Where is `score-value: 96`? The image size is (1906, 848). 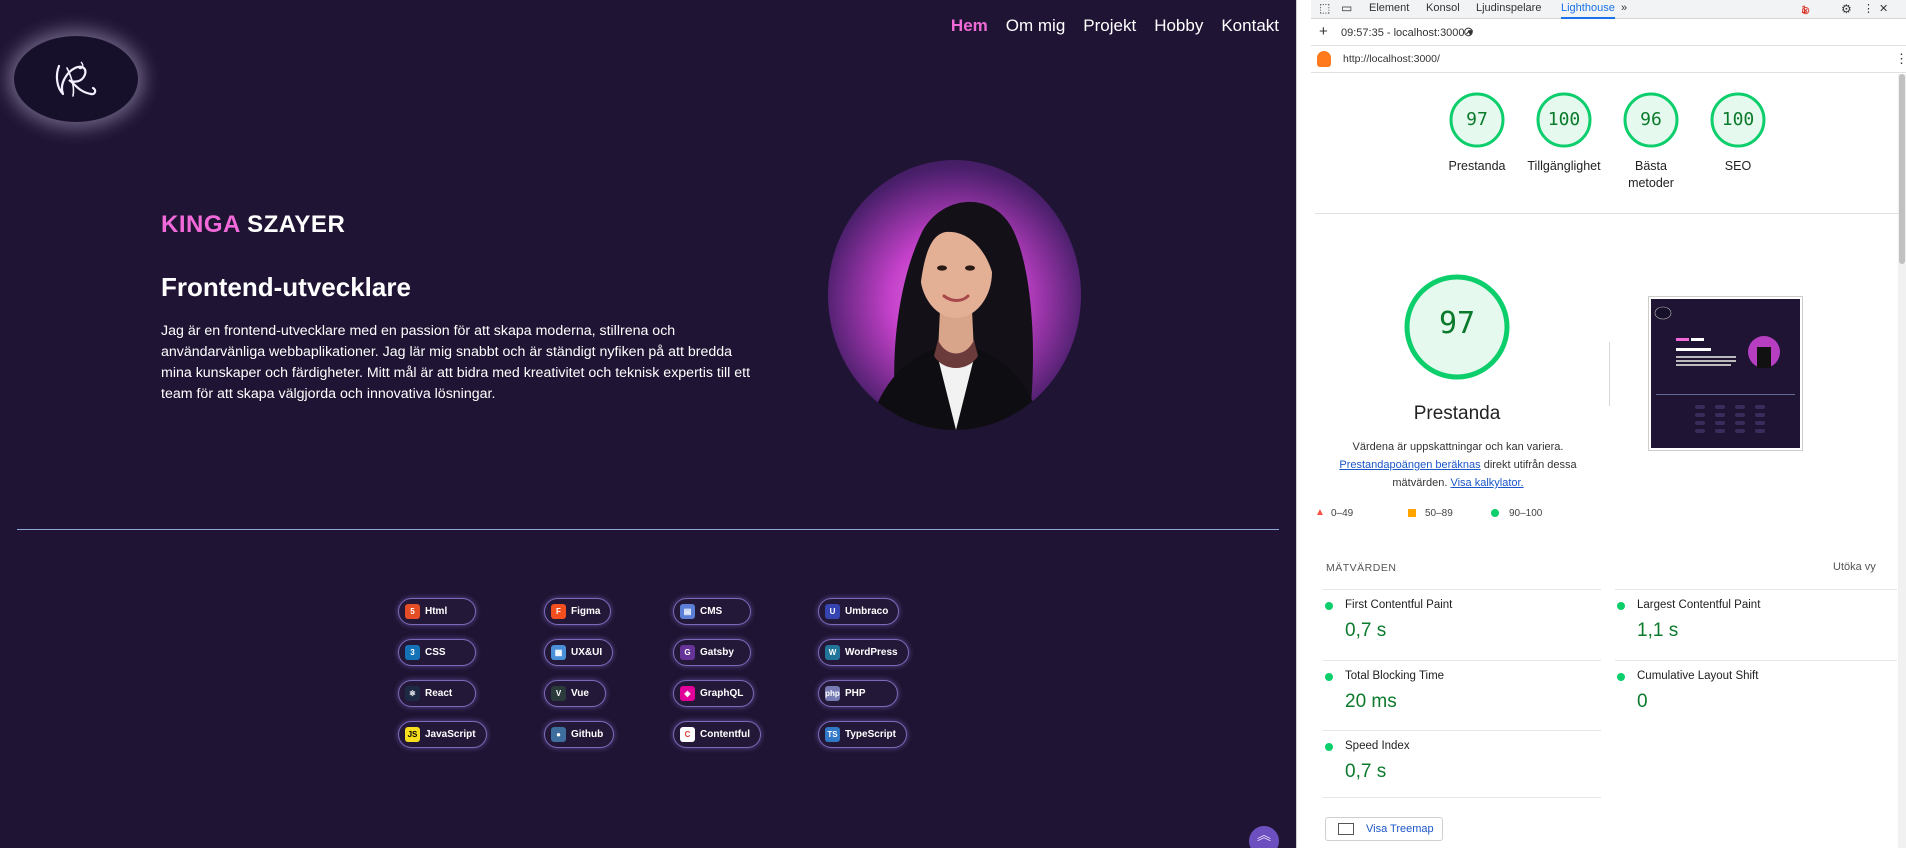
score-value: 96 is located at coordinates (1651, 119).